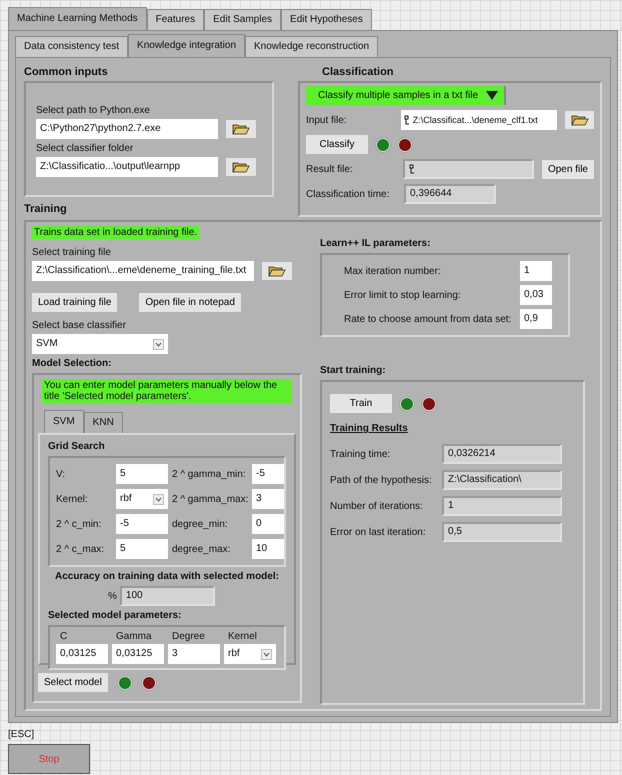  I want to click on field-label: Kernel, so click(242, 636).